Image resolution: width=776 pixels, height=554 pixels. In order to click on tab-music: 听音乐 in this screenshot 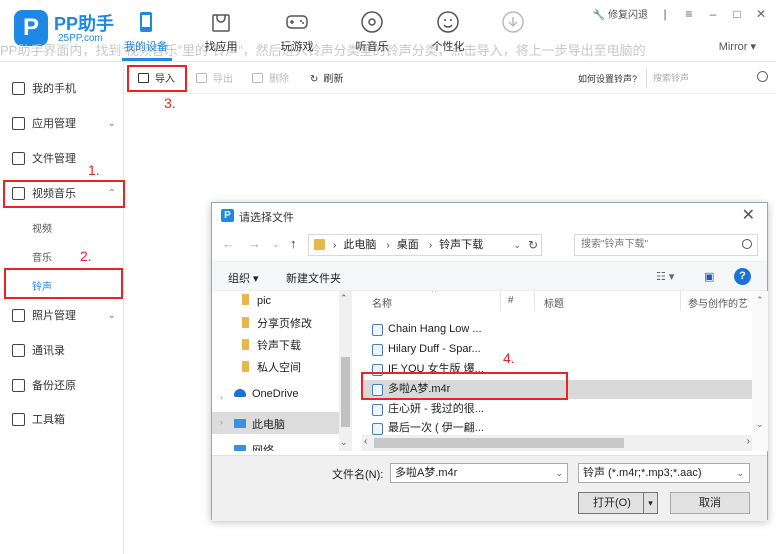, I will do `click(372, 32)`.